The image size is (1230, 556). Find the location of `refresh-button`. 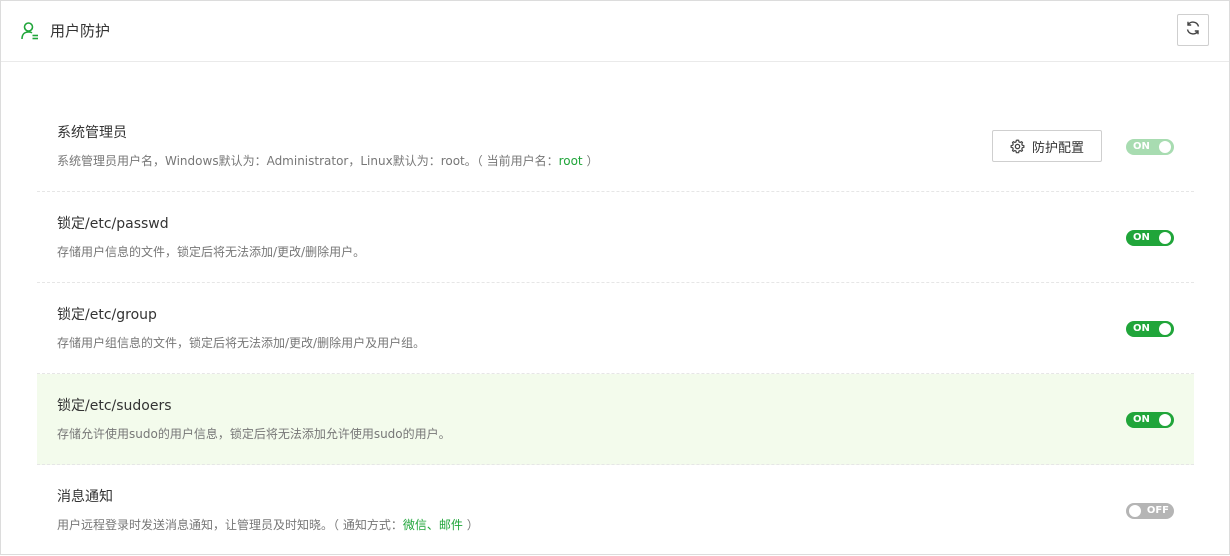

refresh-button is located at coordinates (1193, 30).